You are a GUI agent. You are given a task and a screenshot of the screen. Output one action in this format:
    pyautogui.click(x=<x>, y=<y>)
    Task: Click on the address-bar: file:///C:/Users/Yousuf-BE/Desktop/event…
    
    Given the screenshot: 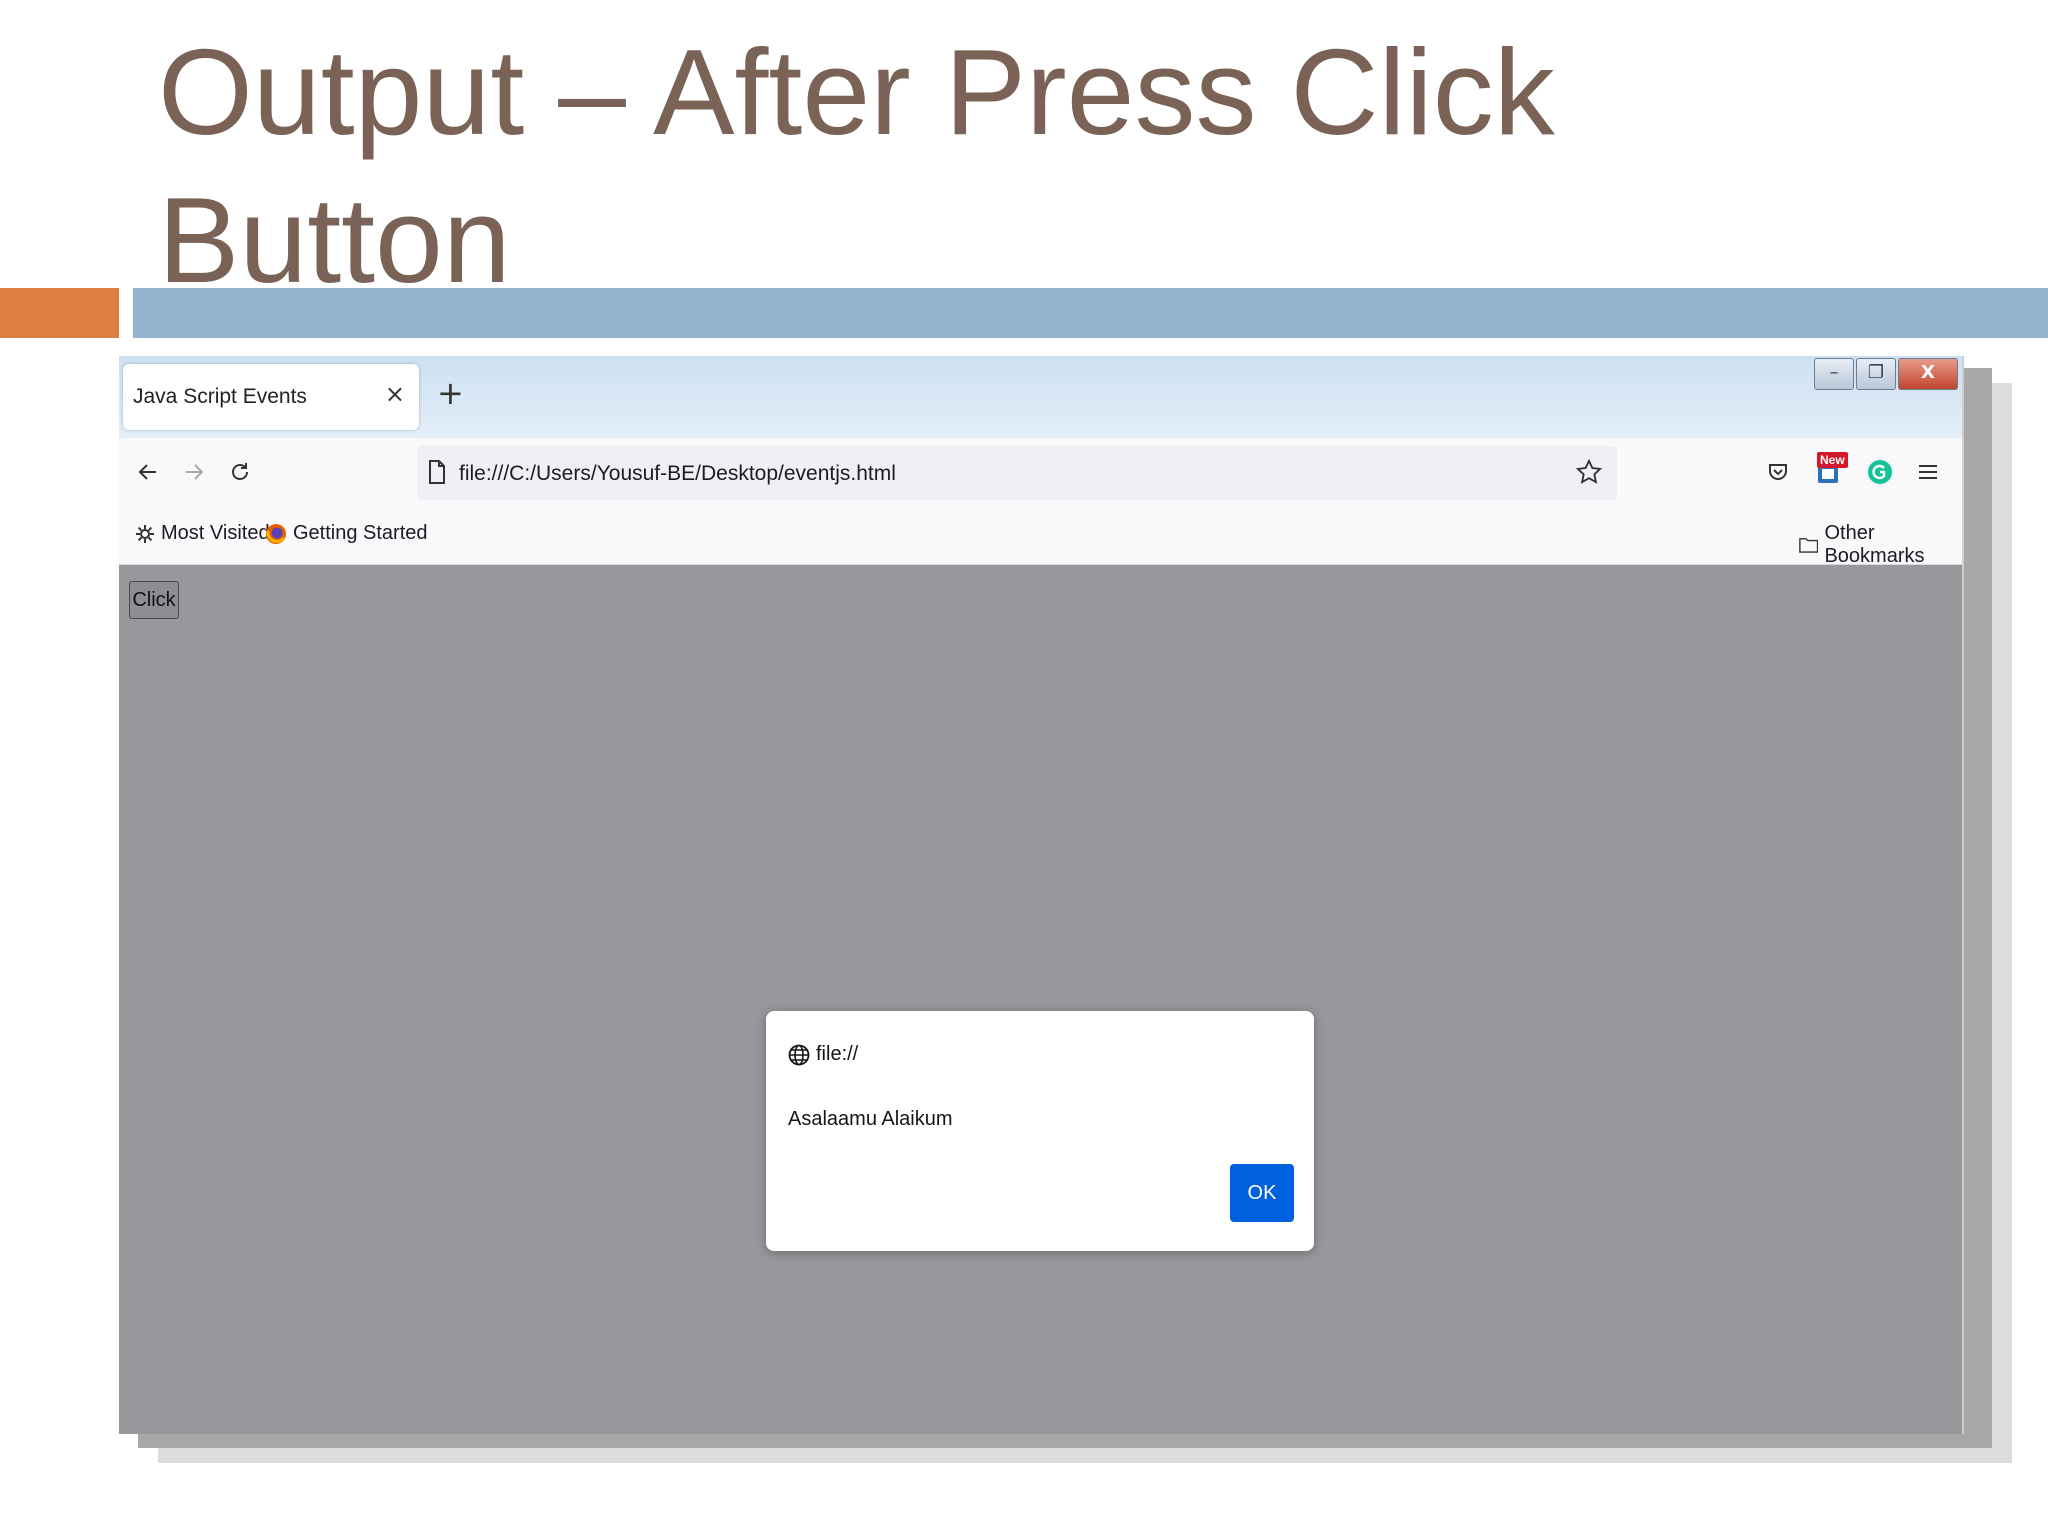 What is the action you would take?
    pyautogui.click(x=1017, y=473)
    